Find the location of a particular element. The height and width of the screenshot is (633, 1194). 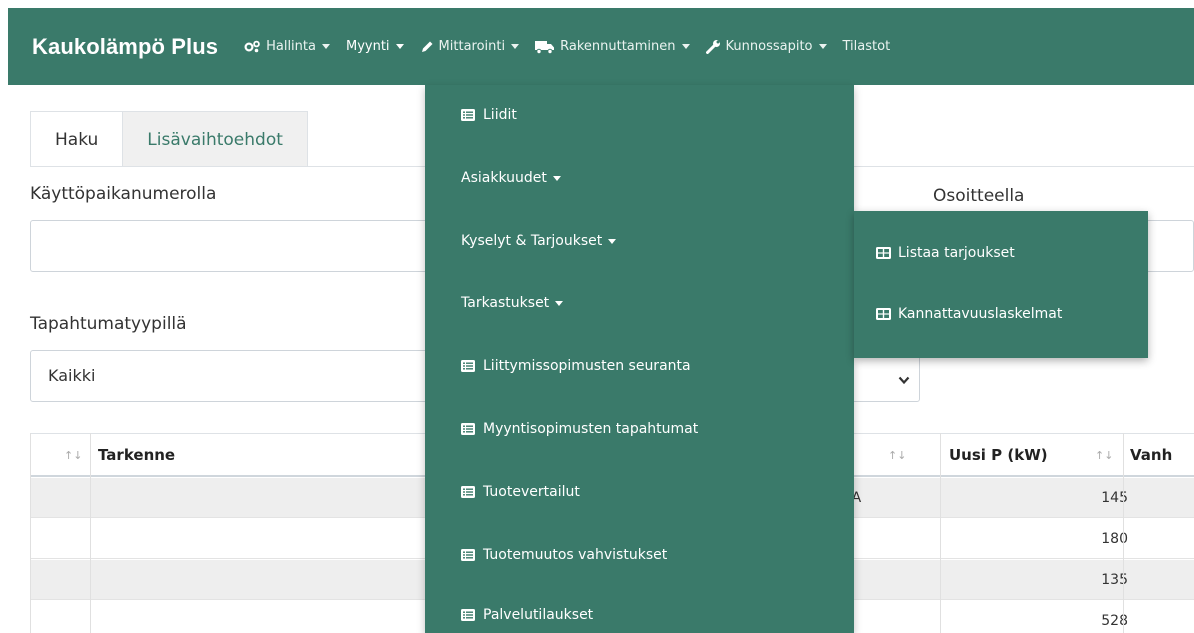

nav-tilastot: Tilastot is located at coordinates (867, 46).